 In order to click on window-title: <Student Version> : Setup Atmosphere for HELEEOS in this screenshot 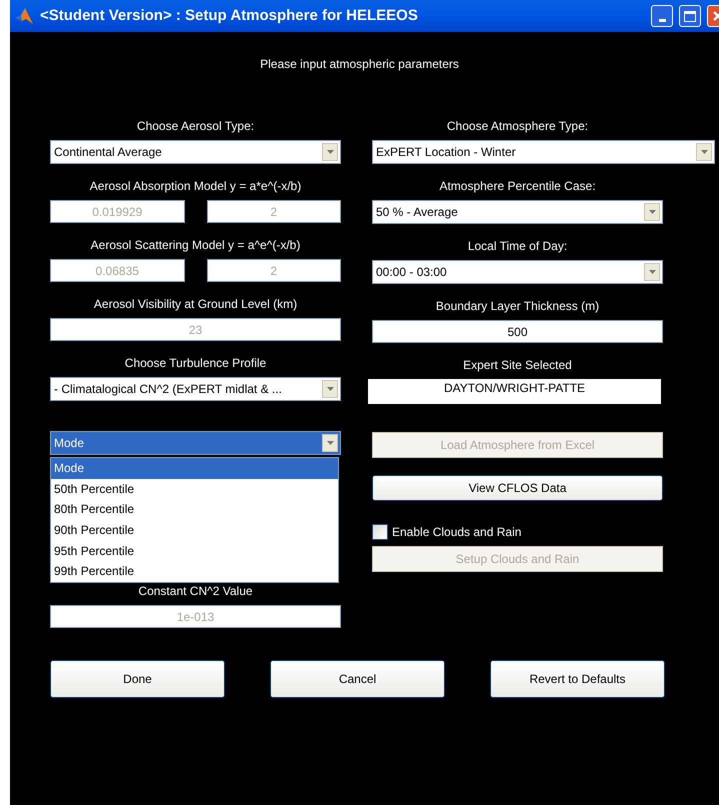, I will do `click(229, 16)`.